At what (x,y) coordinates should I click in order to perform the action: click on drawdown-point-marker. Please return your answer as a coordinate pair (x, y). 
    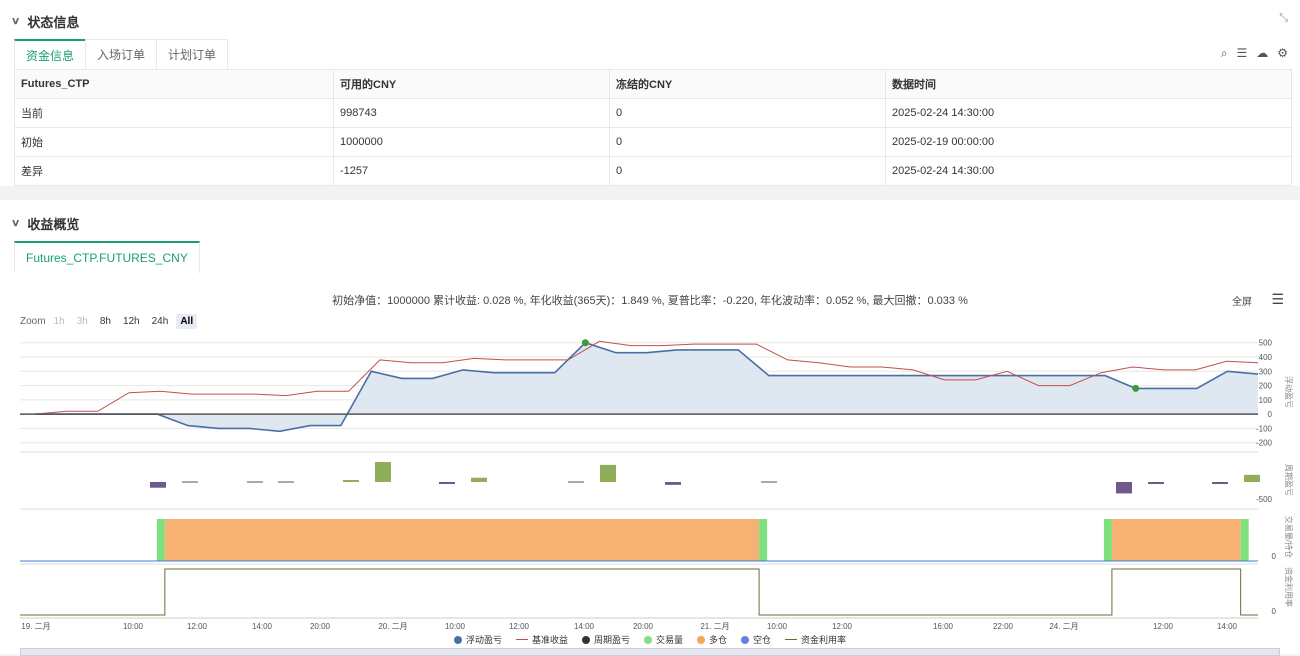
    Looking at the image, I should click on (1136, 388).